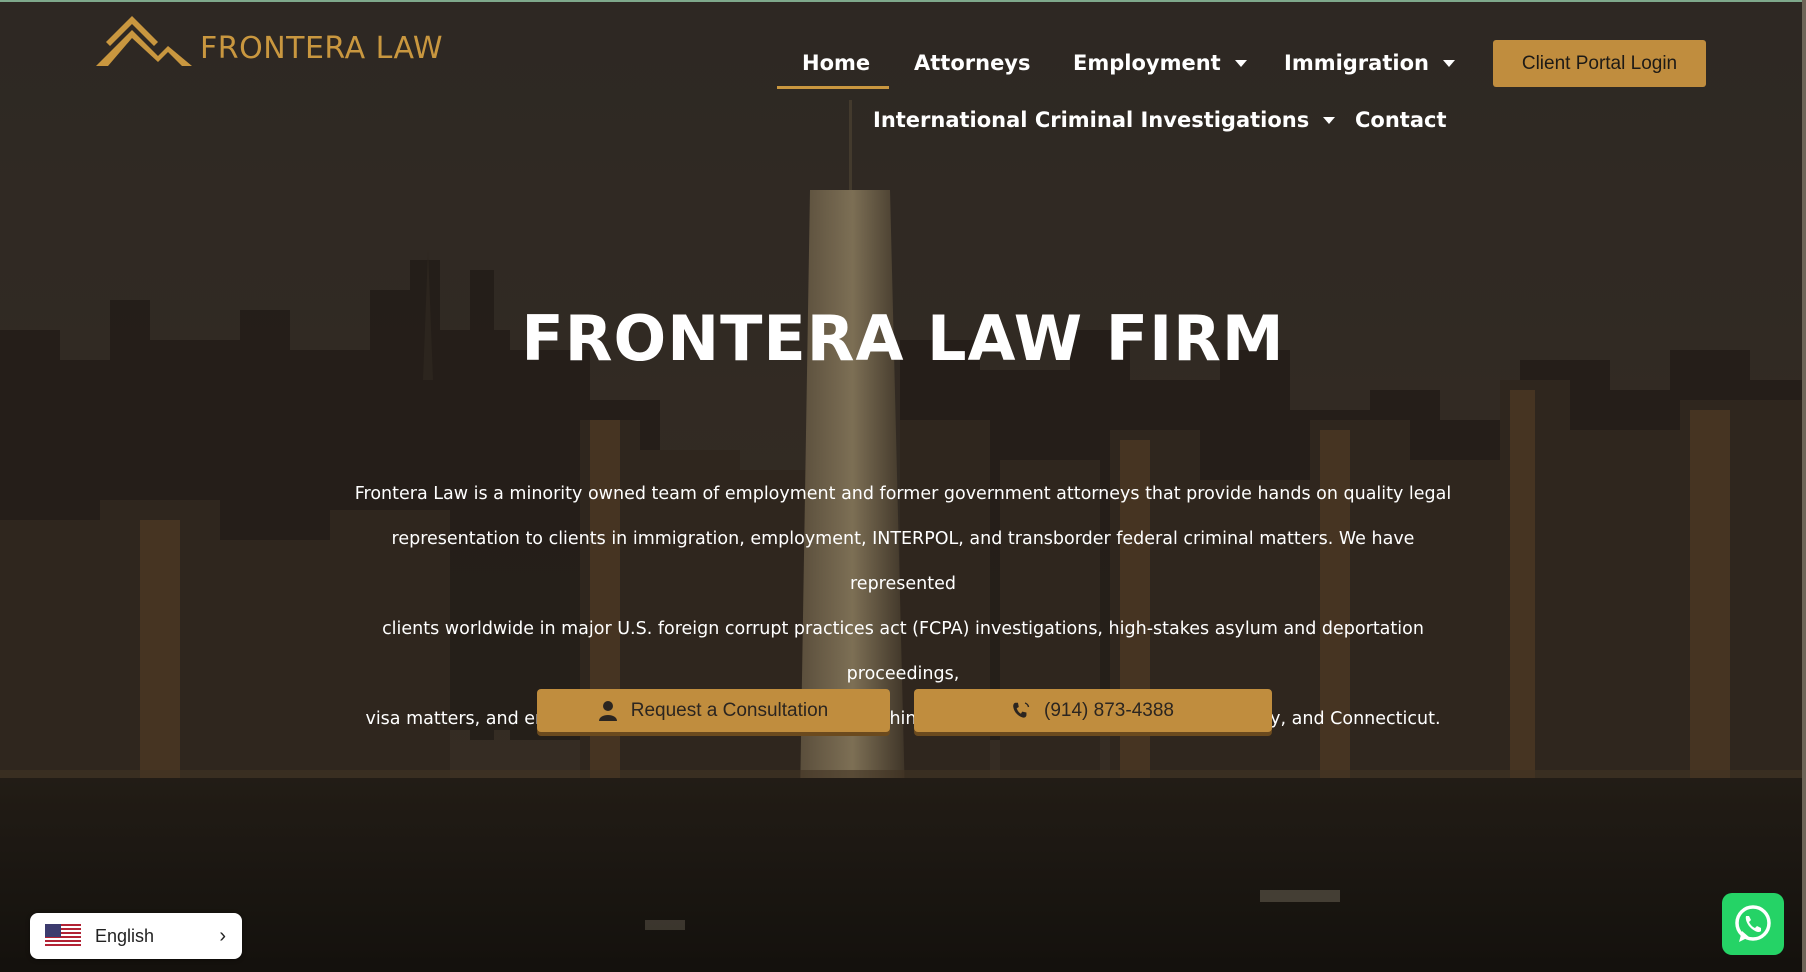 Image resolution: width=1806 pixels, height=972 pixels. I want to click on phone-button: (914) 873-4388, so click(1093, 710).